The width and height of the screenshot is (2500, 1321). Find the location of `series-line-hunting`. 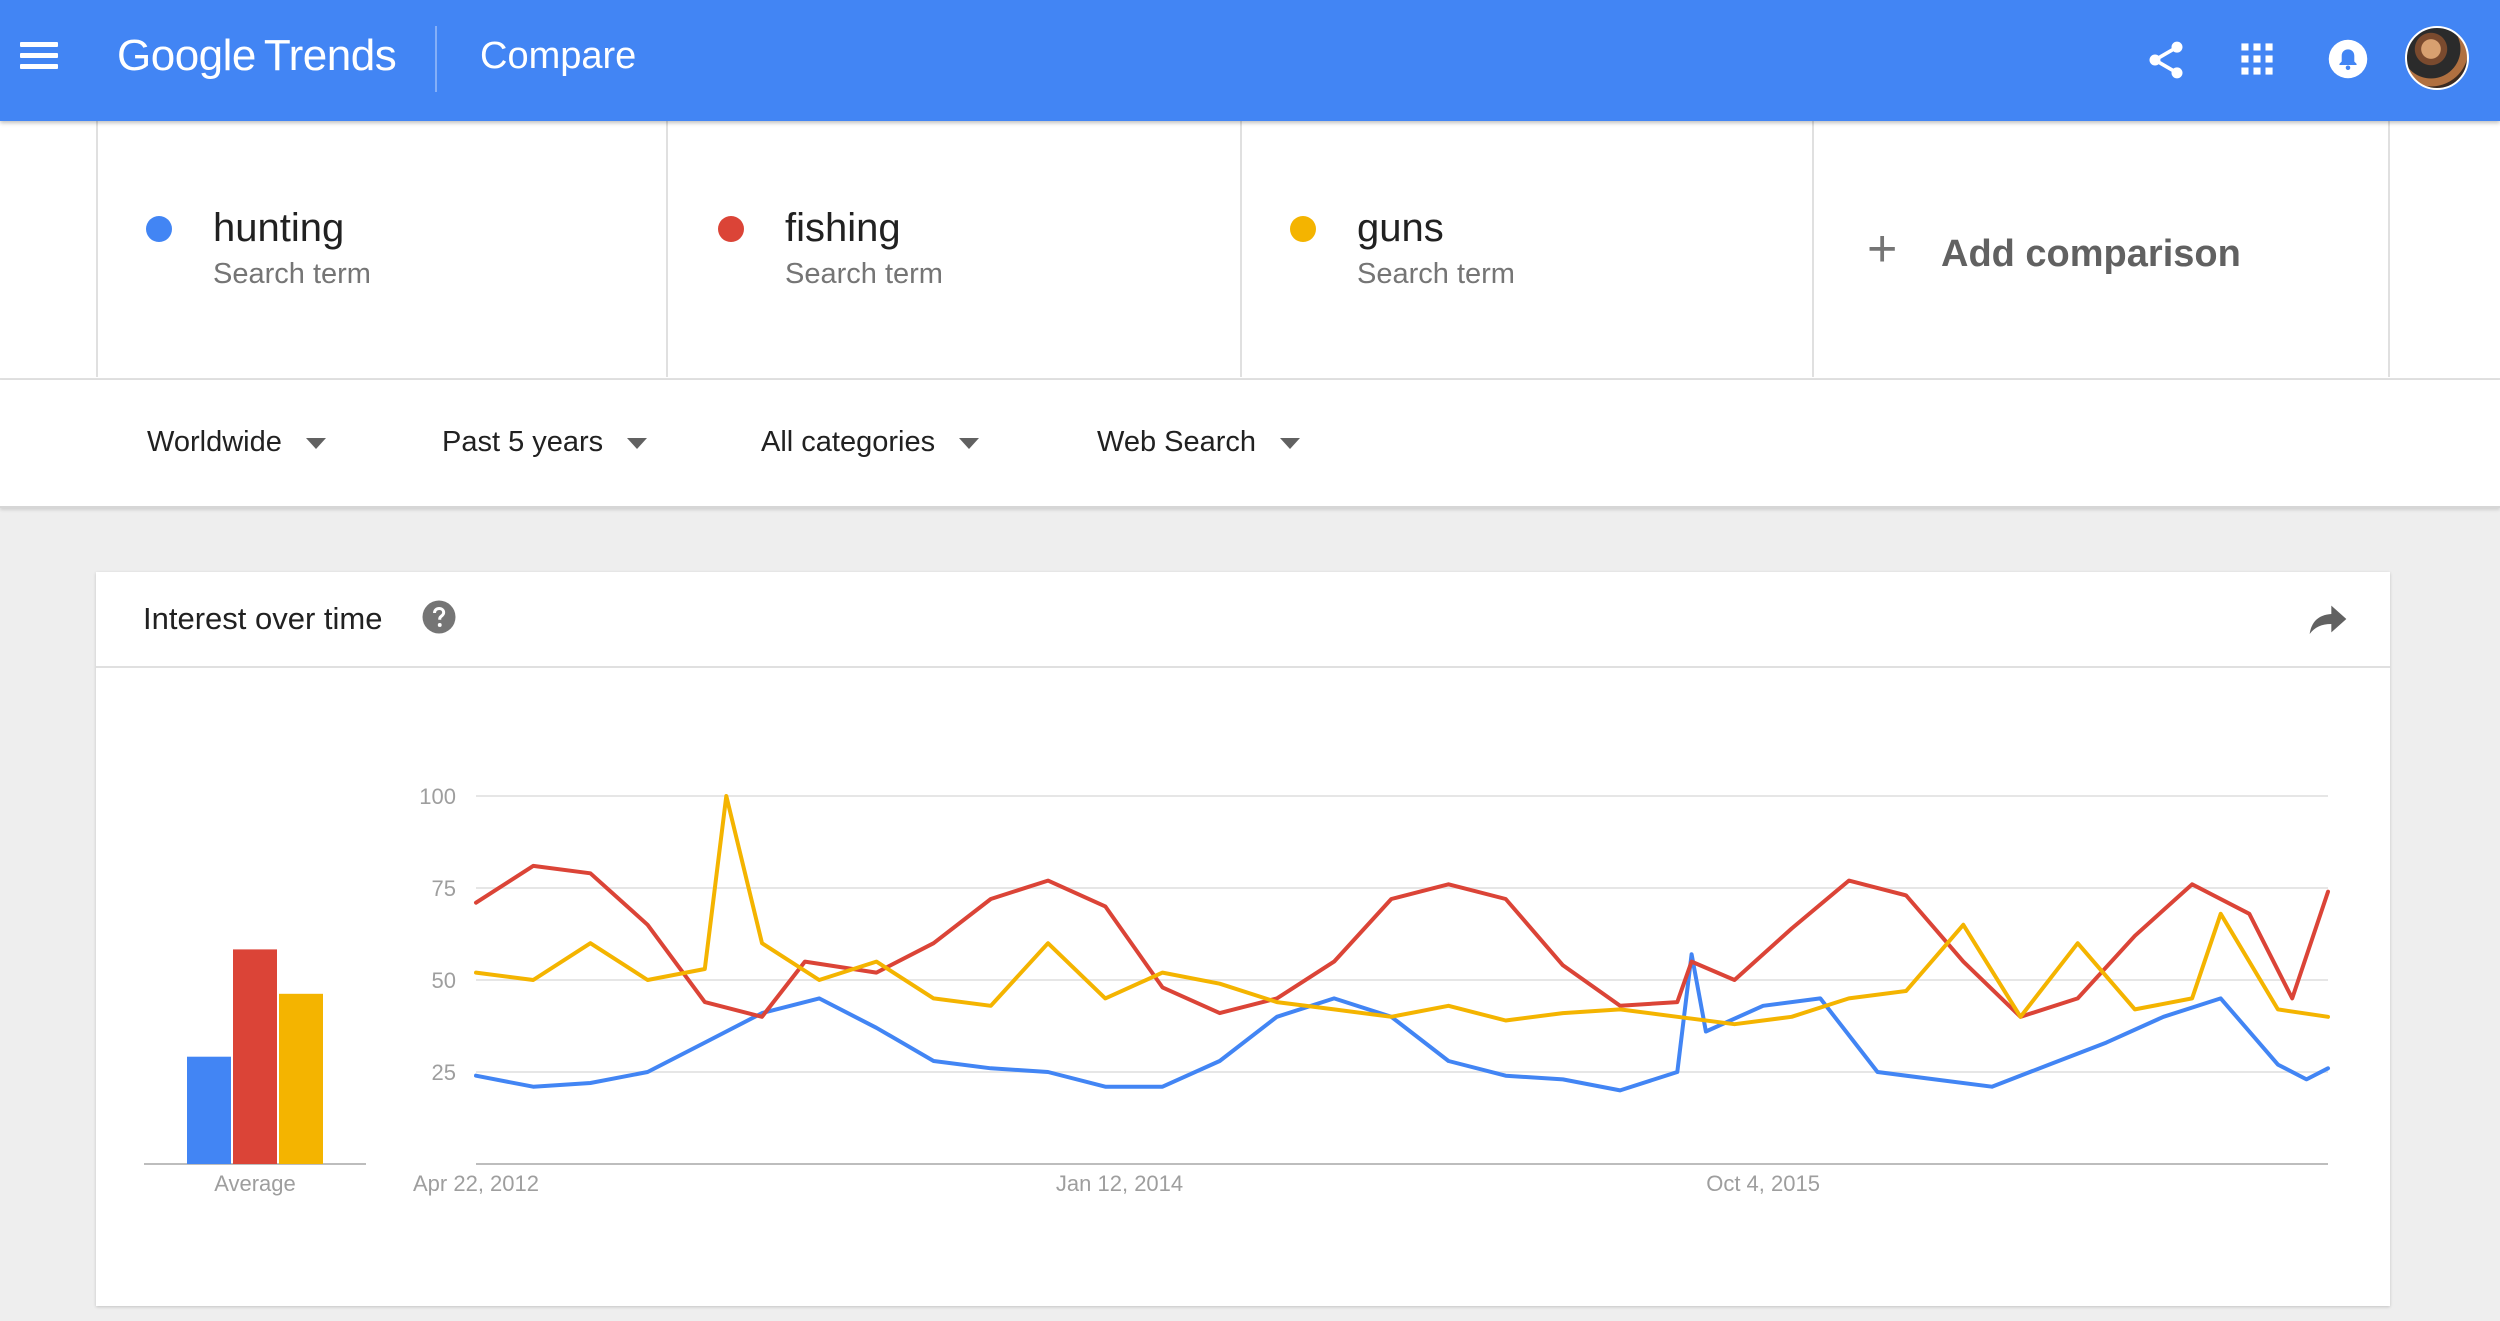

series-line-hunting is located at coordinates (1402, 1022).